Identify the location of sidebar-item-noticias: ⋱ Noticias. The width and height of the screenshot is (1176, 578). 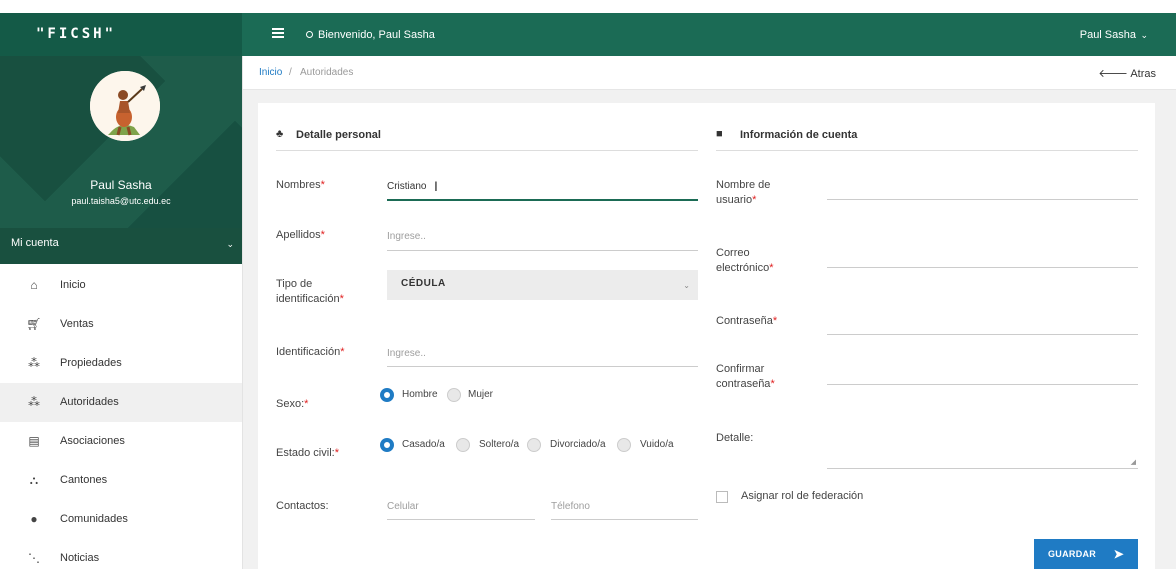
(121, 558).